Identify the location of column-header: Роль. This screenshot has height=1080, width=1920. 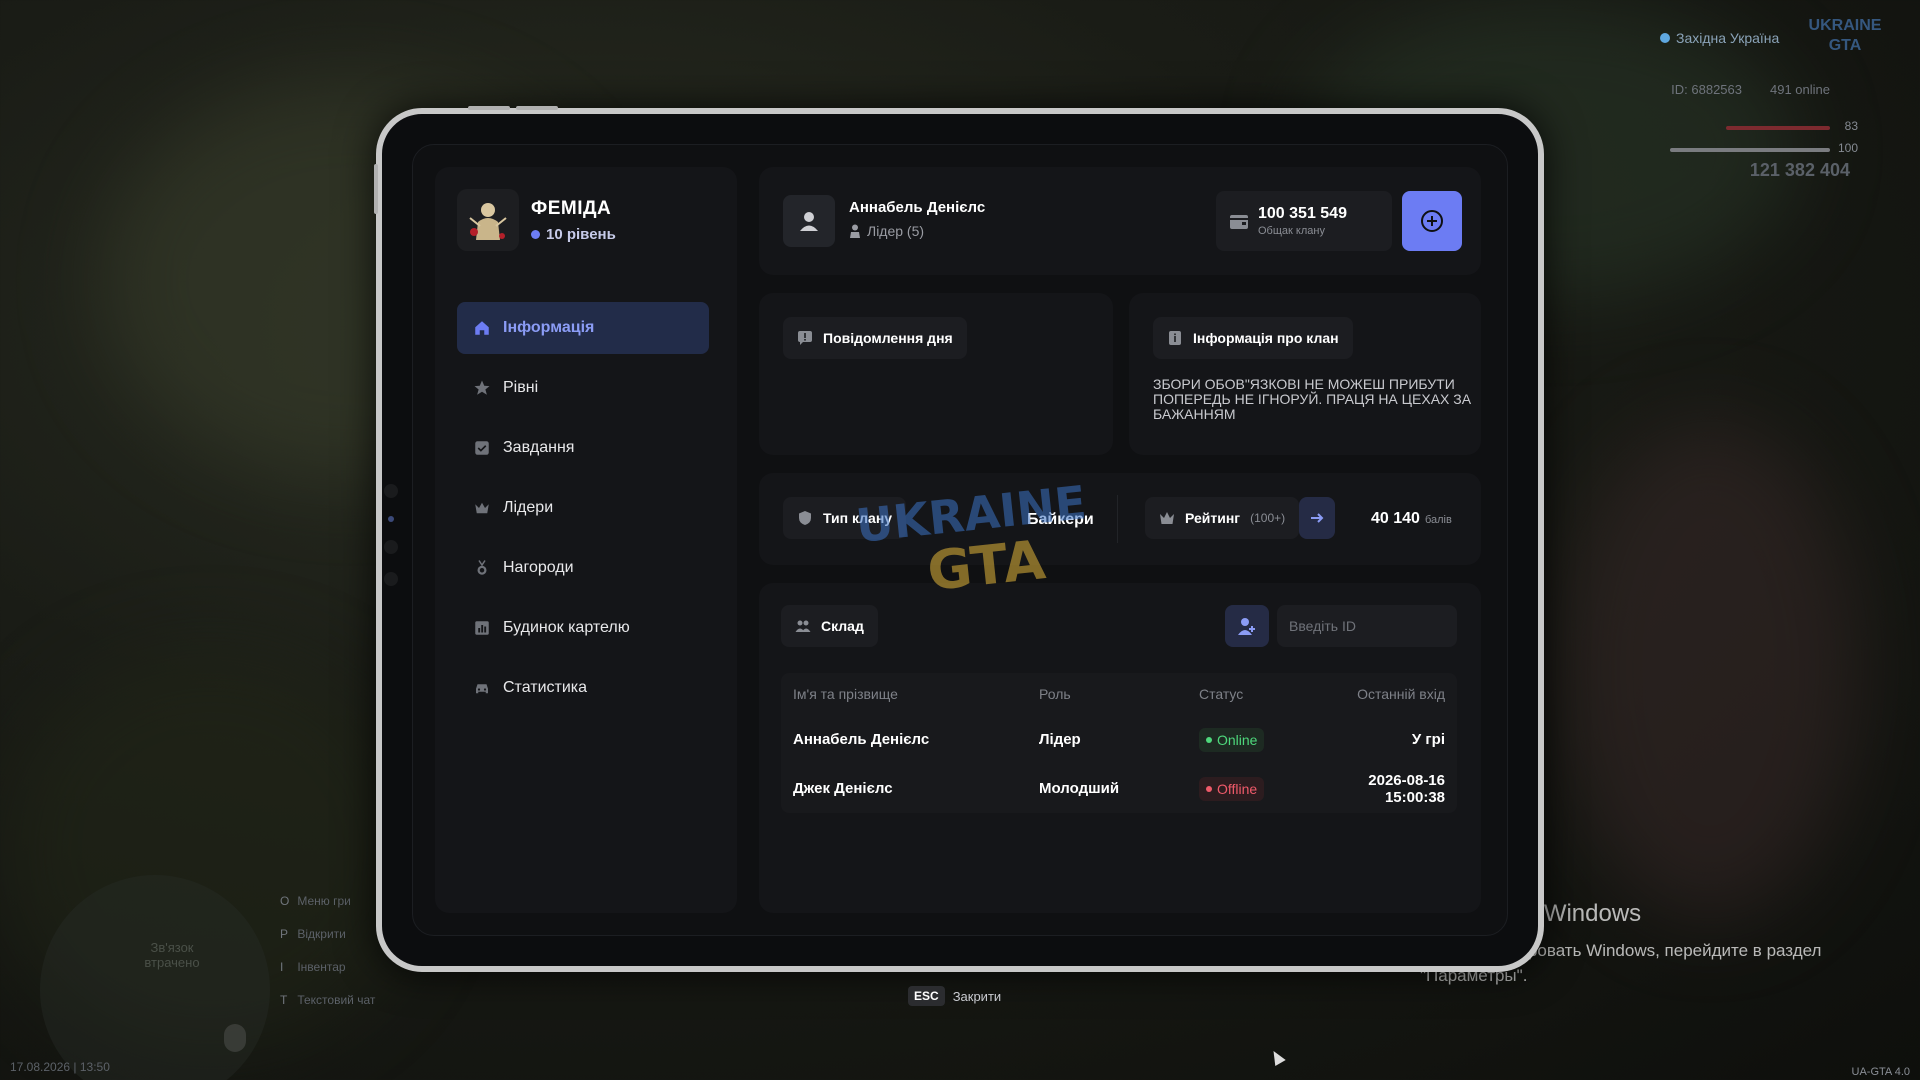
(1055, 694).